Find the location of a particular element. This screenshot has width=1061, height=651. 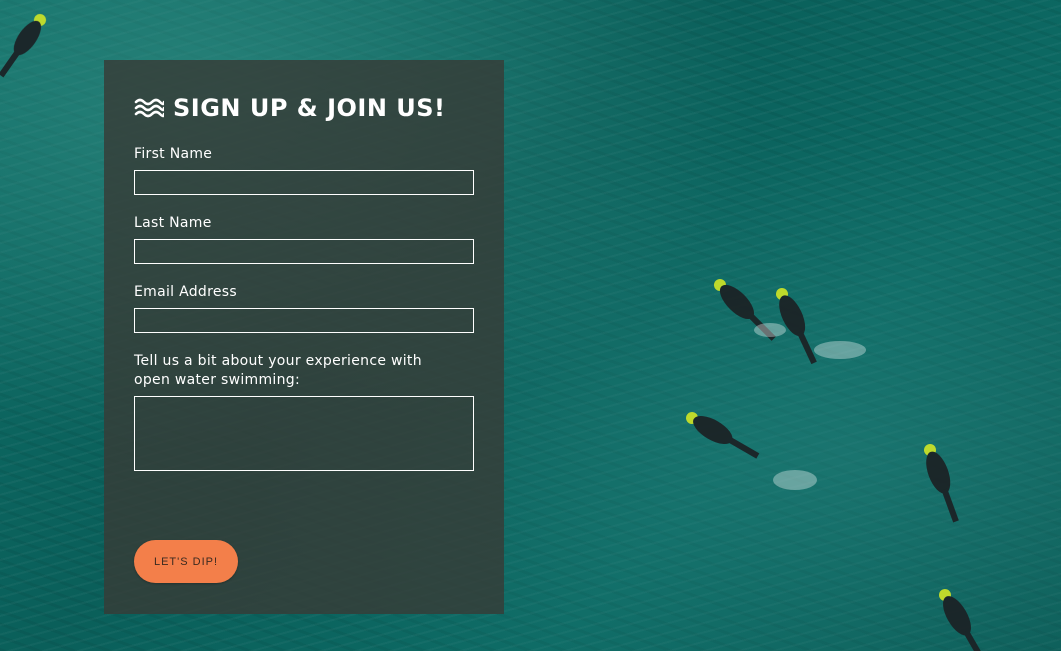

email-label: Email Address is located at coordinates (185, 292).